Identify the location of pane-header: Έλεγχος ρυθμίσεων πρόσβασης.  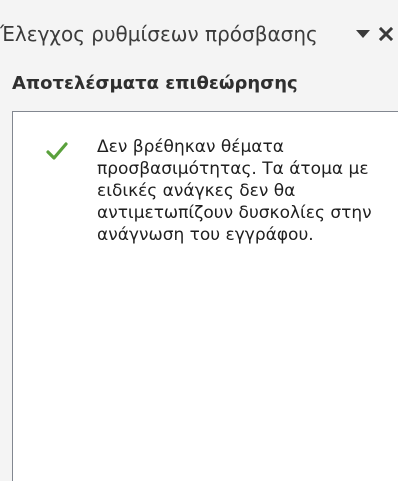
(199, 34).